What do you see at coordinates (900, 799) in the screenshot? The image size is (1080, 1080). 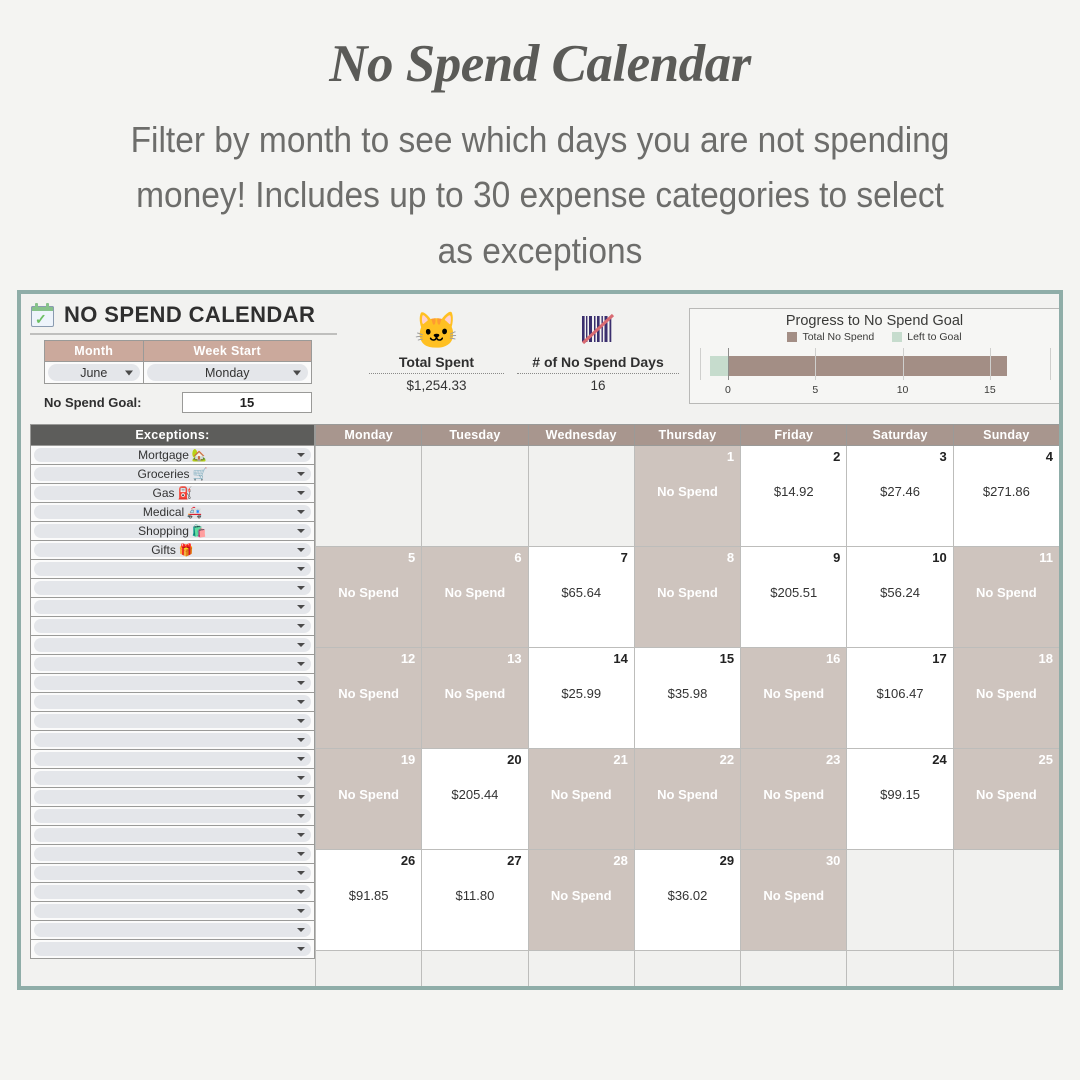 I see `calendar-day-cell: 24 $99.15` at bounding box center [900, 799].